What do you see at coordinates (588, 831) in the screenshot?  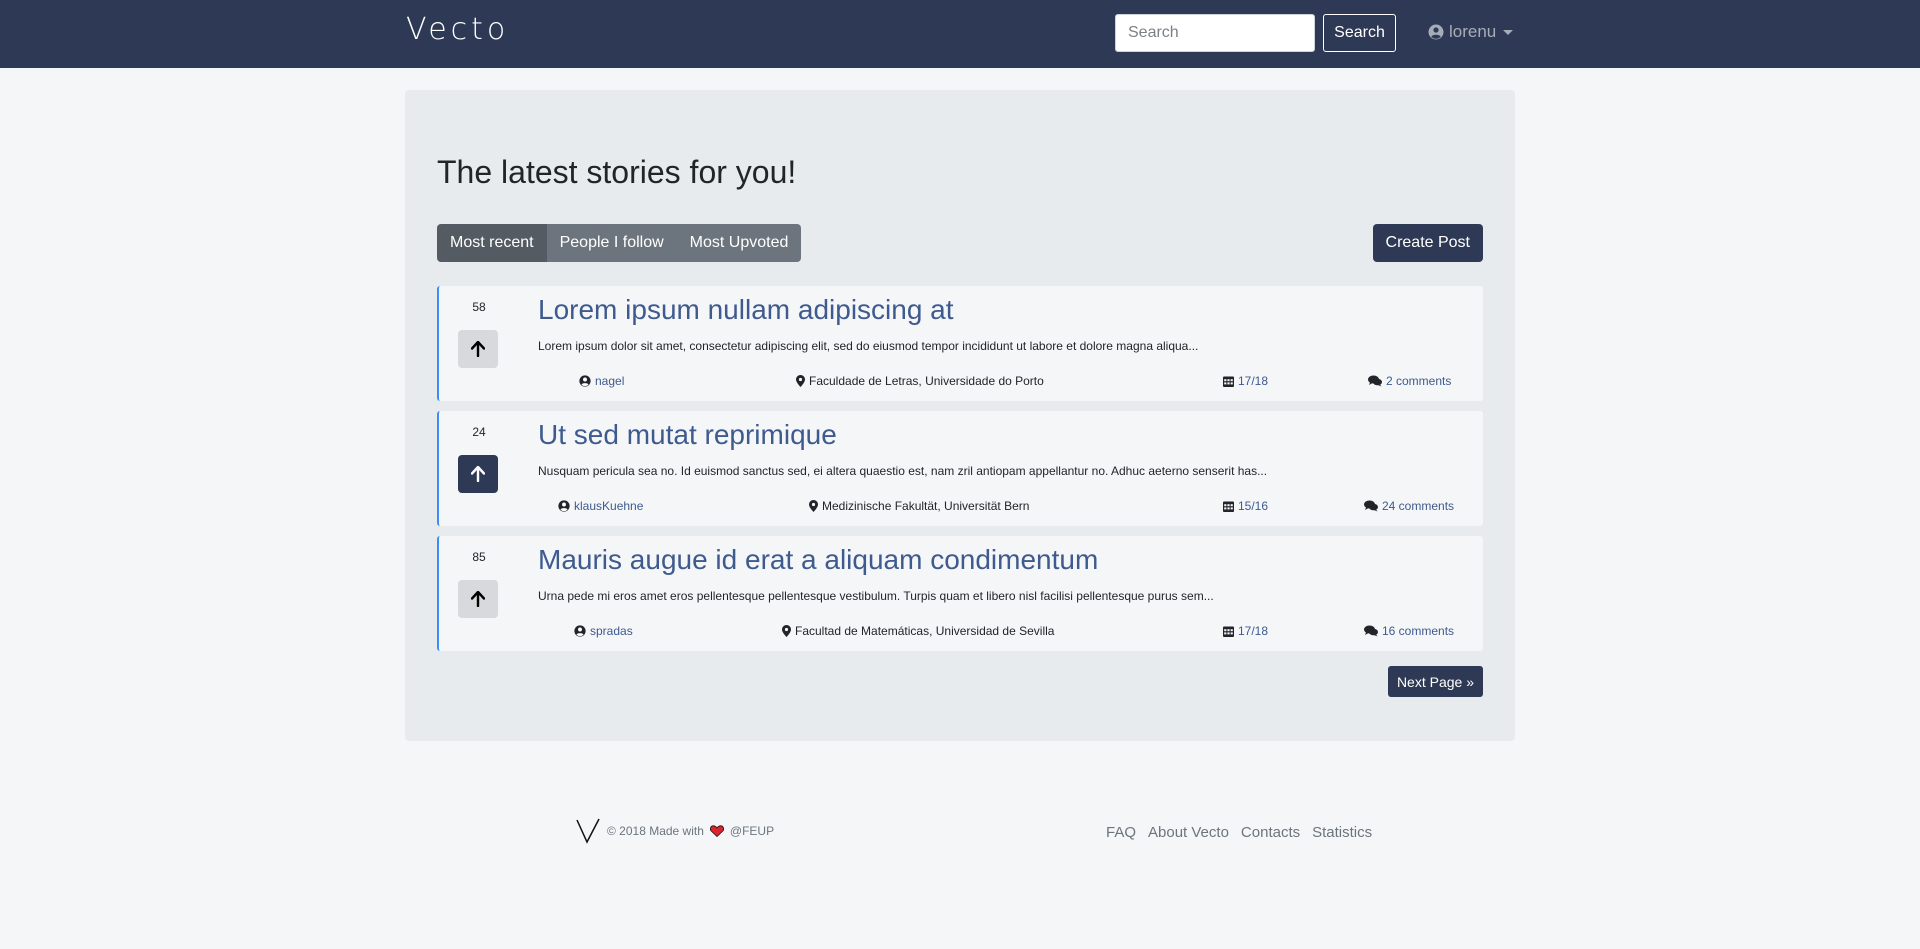 I see `vecto-logo-icon` at bounding box center [588, 831].